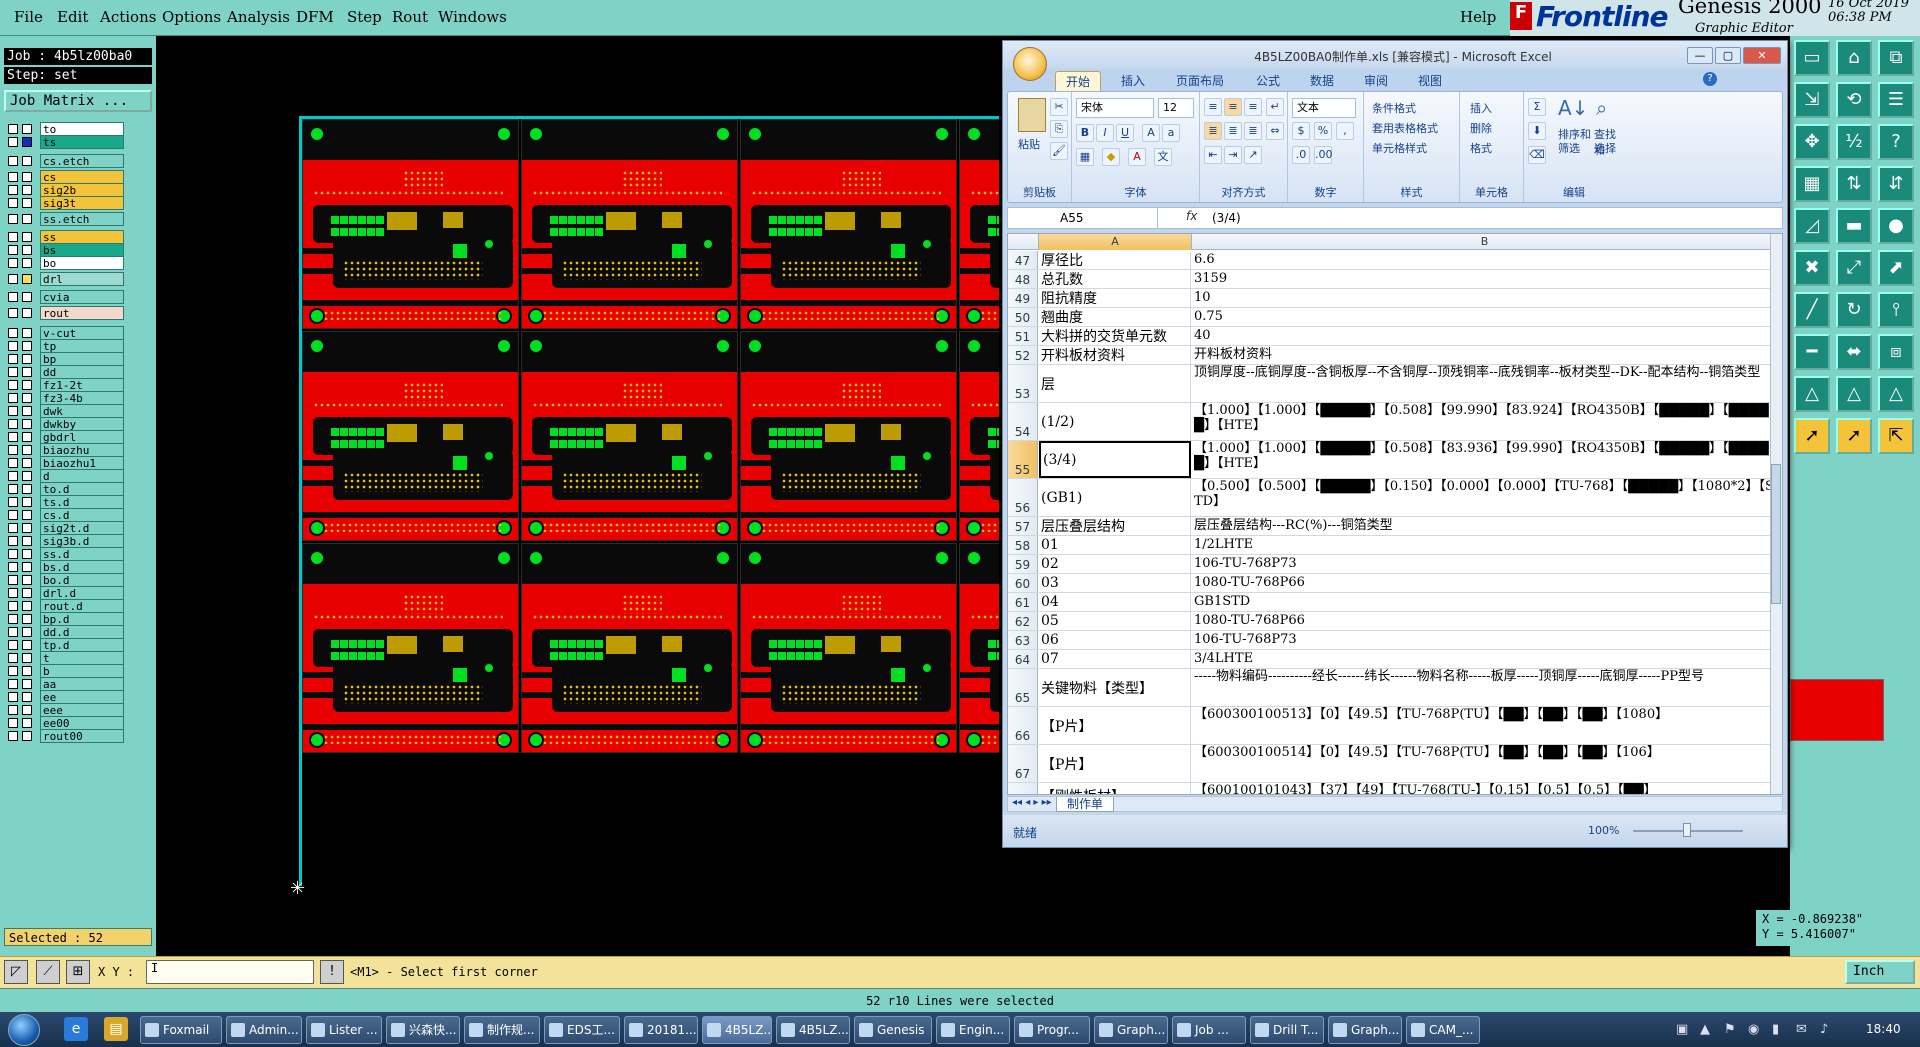 This screenshot has width=1920, height=1047. I want to click on menu-options: Options, so click(191, 17).